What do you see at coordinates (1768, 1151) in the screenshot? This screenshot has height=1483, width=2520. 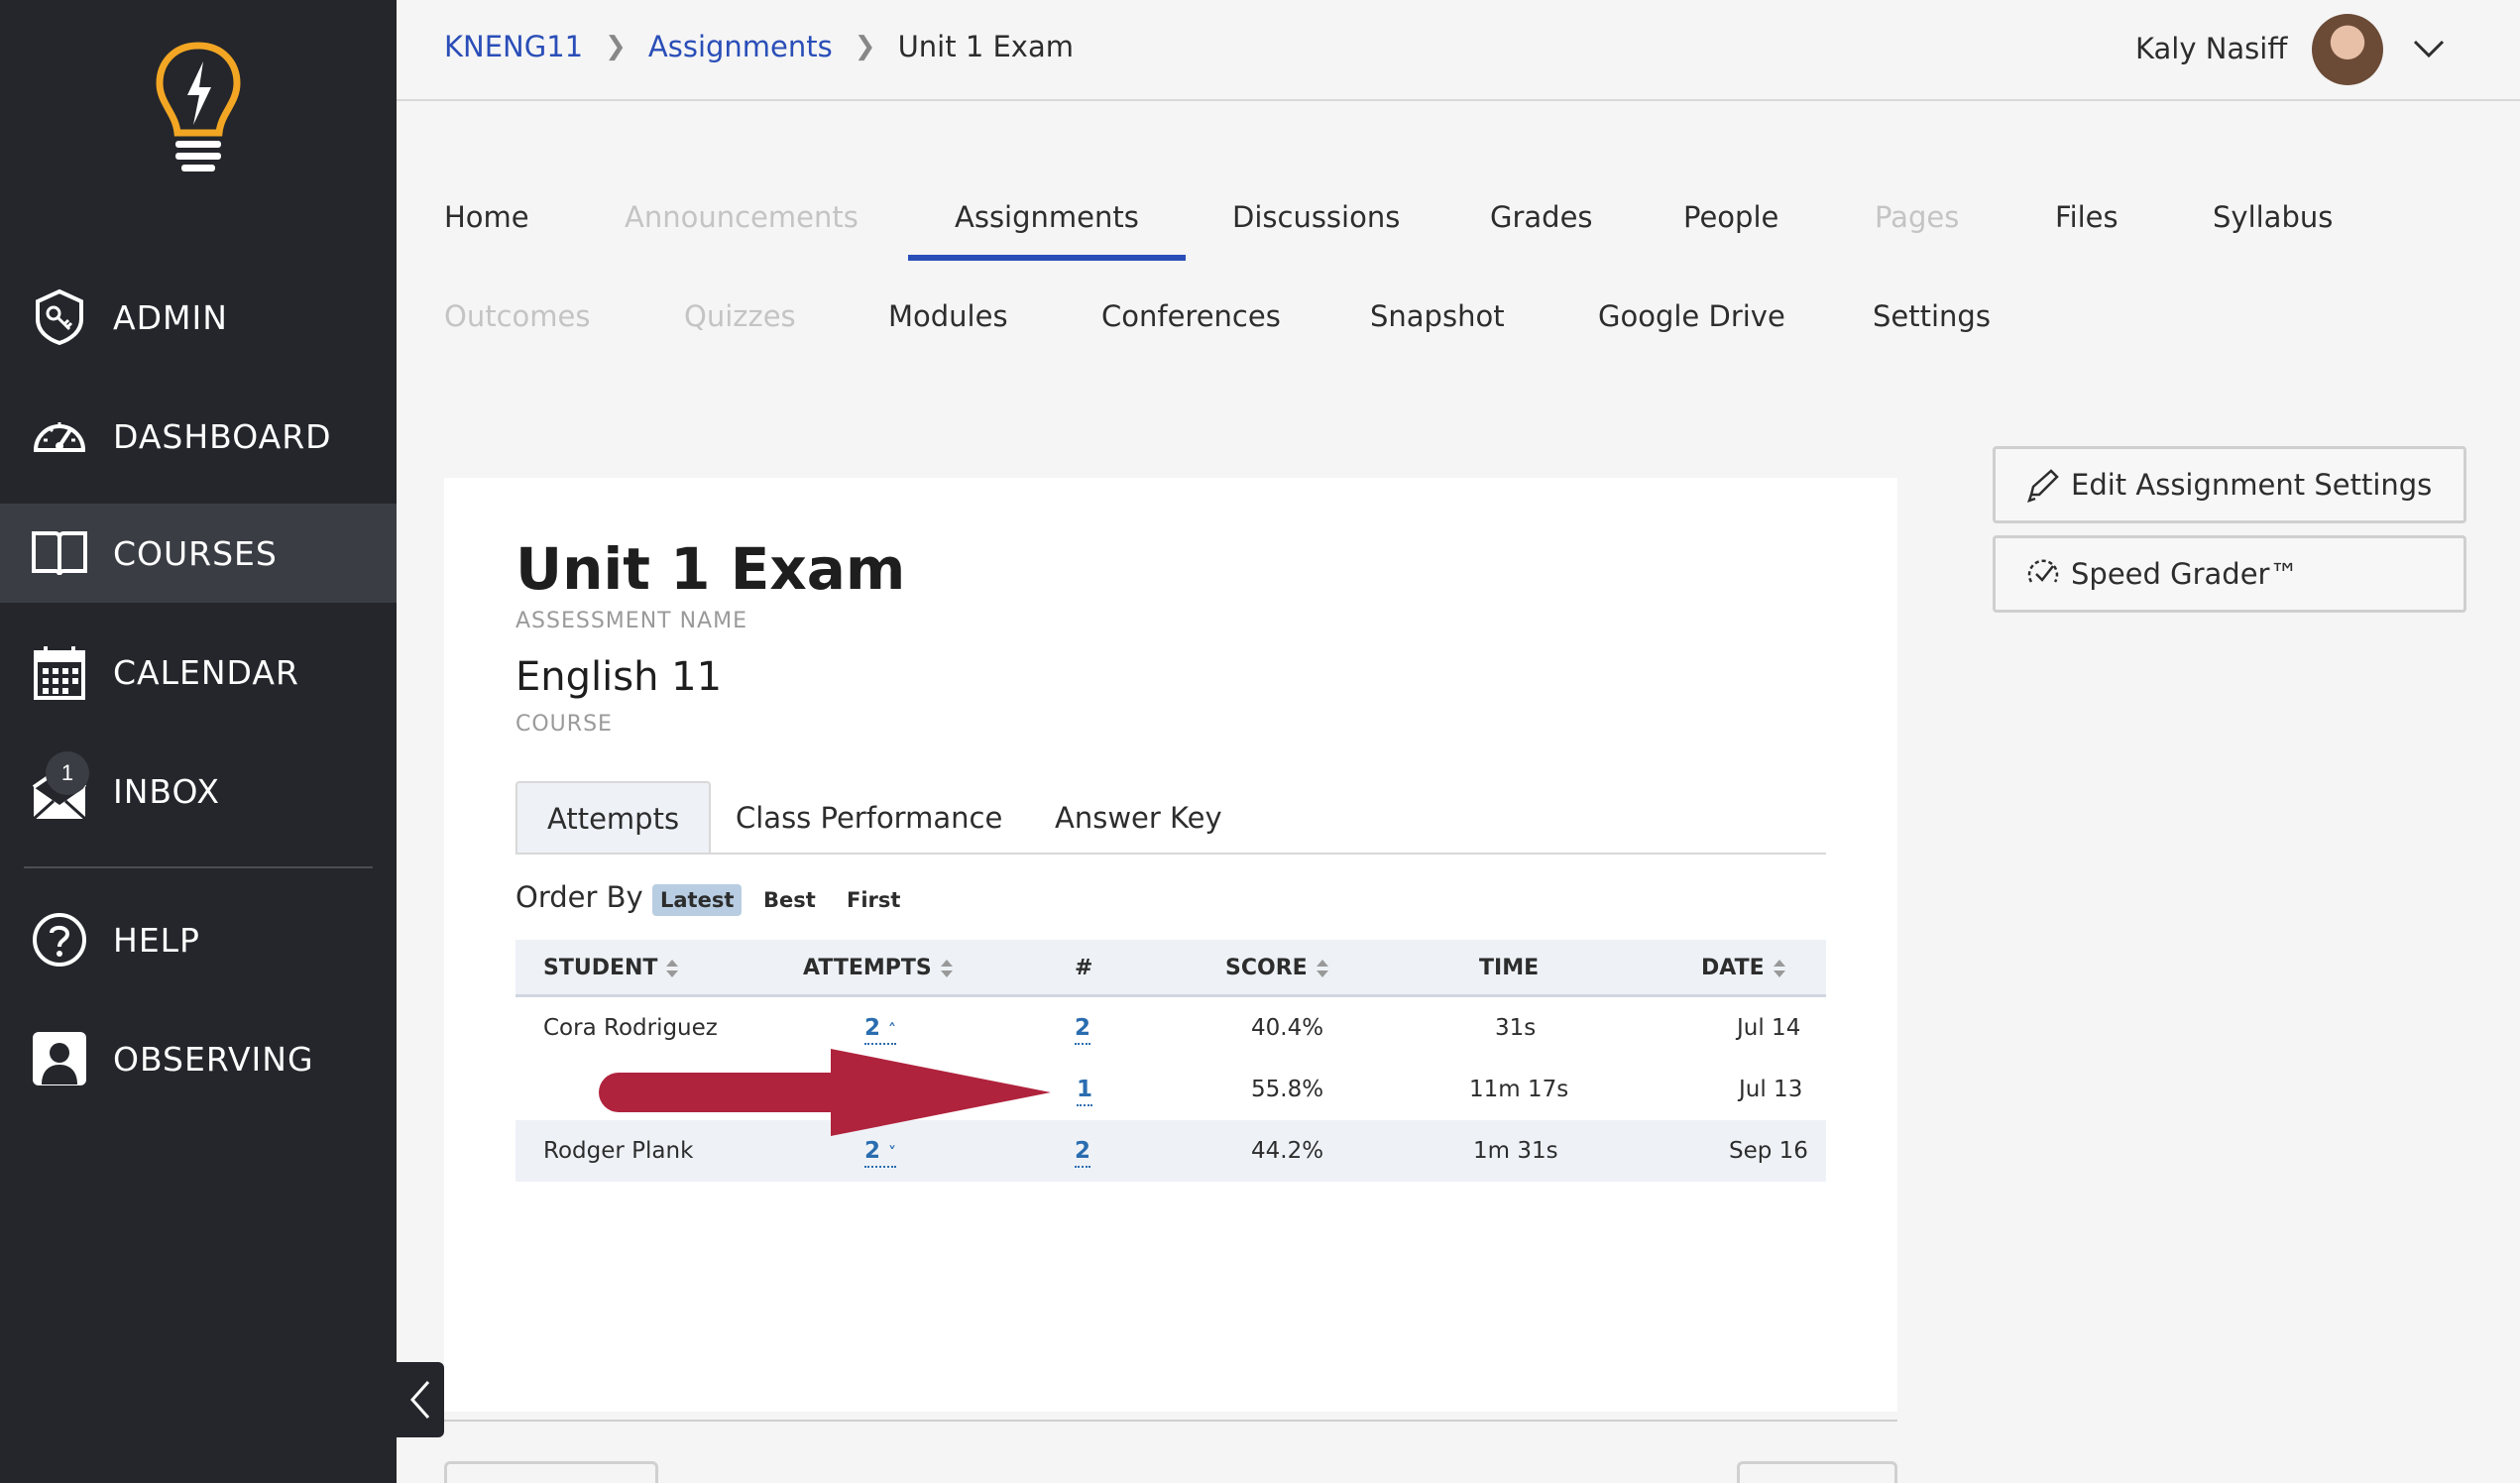 I see `date: Sep 16` at bounding box center [1768, 1151].